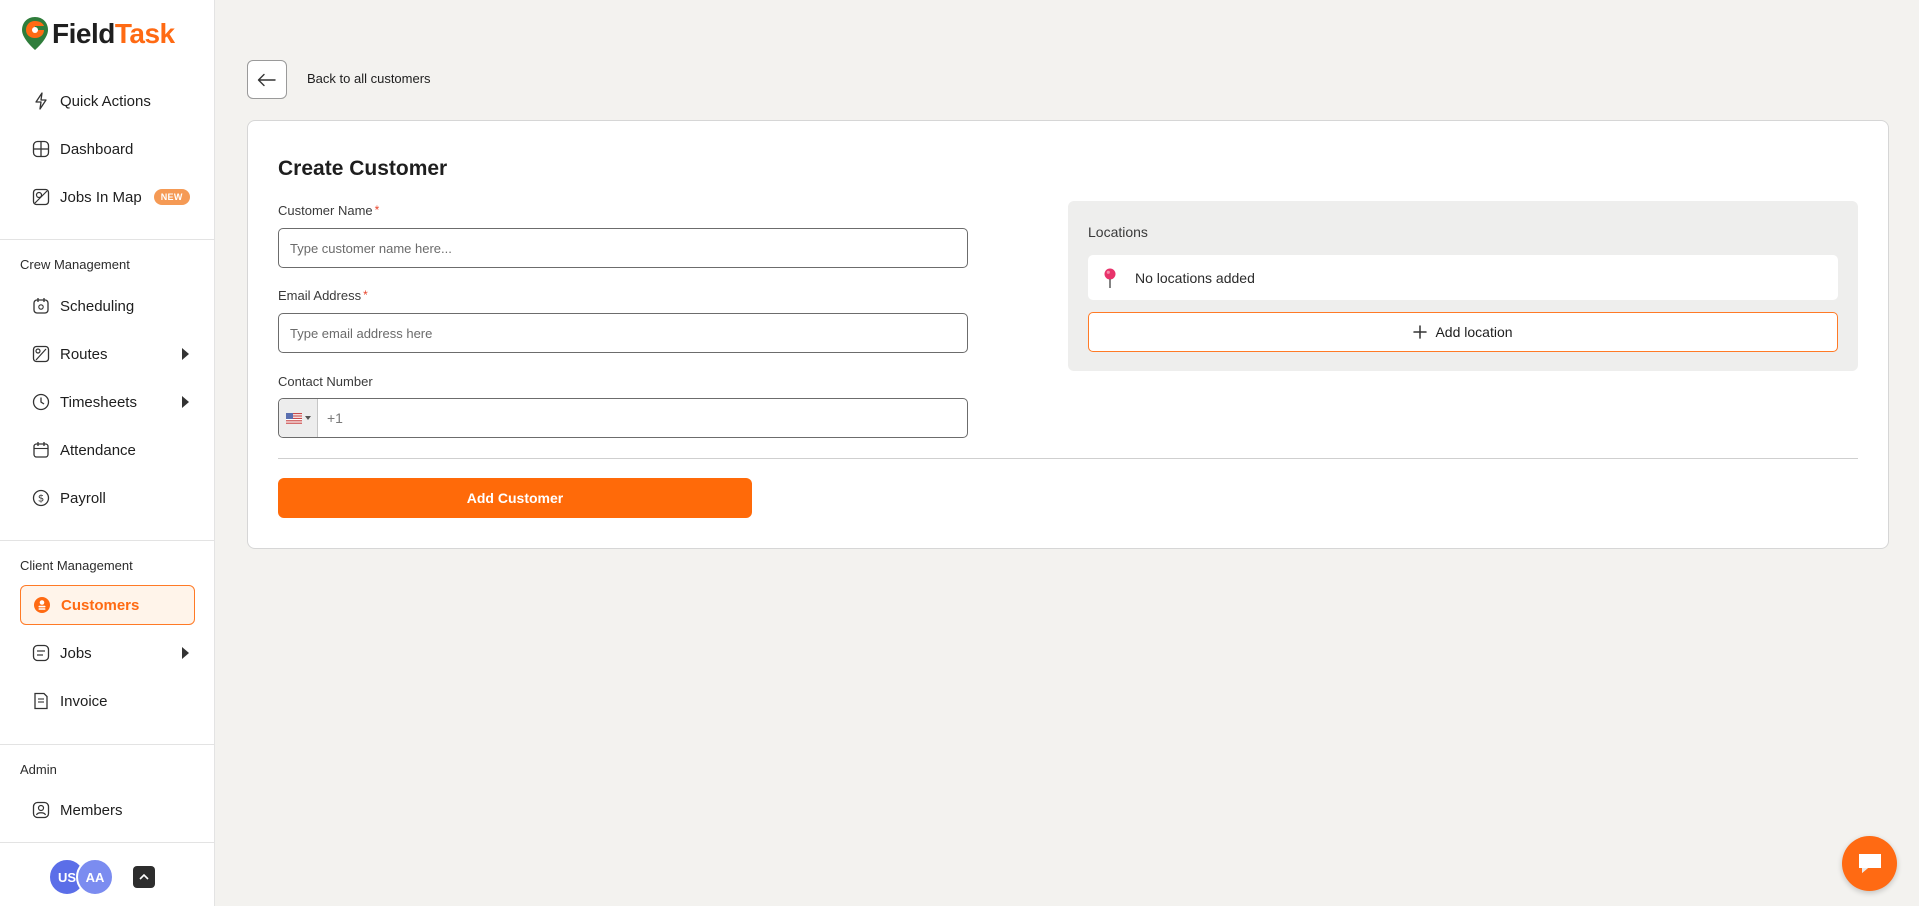 The image size is (1919, 906). What do you see at coordinates (41, 450) in the screenshot?
I see `attendance-icon` at bounding box center [41, 450].